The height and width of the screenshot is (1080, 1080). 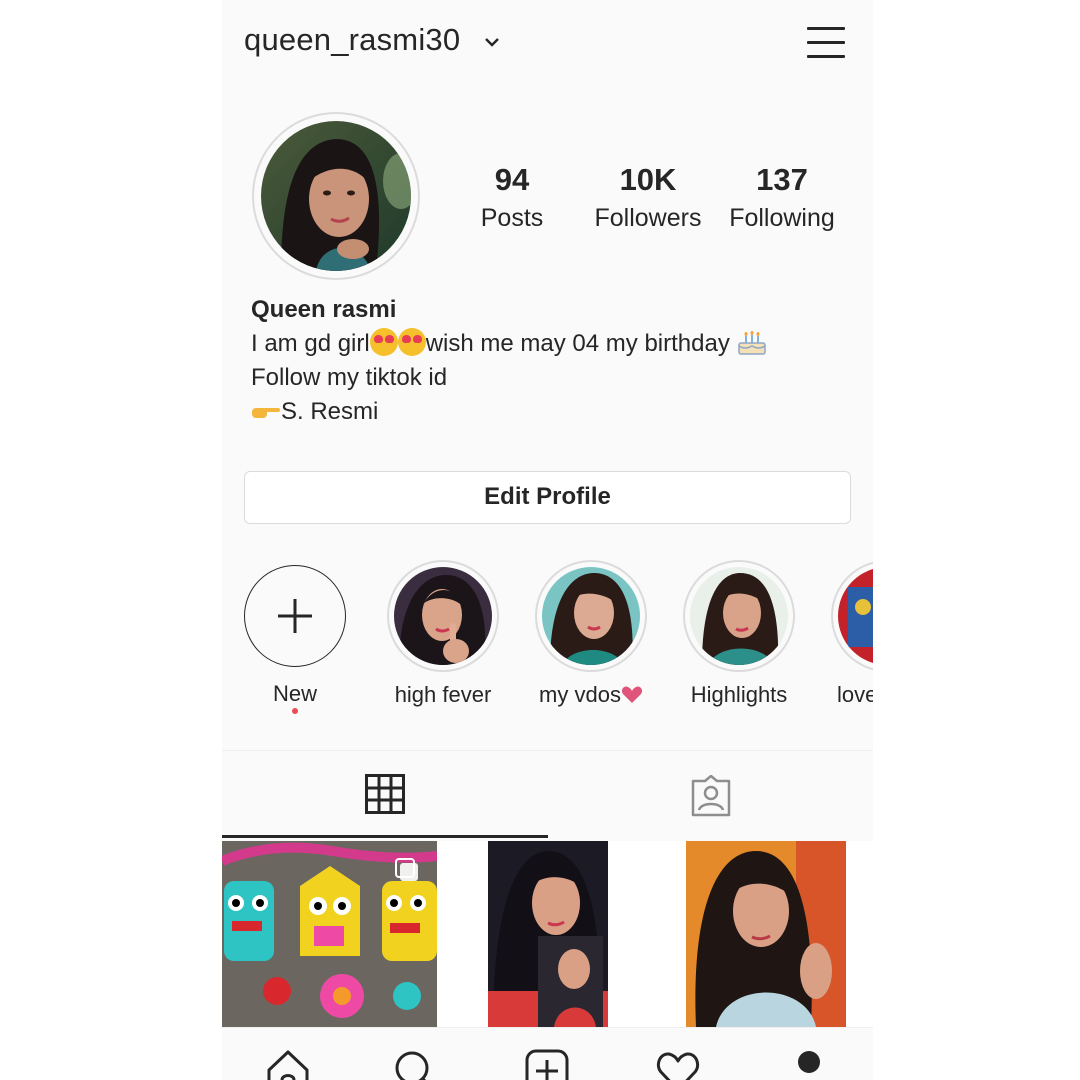 I want to click on highlight-high-fever: high fever, so click(x=443, y=634).